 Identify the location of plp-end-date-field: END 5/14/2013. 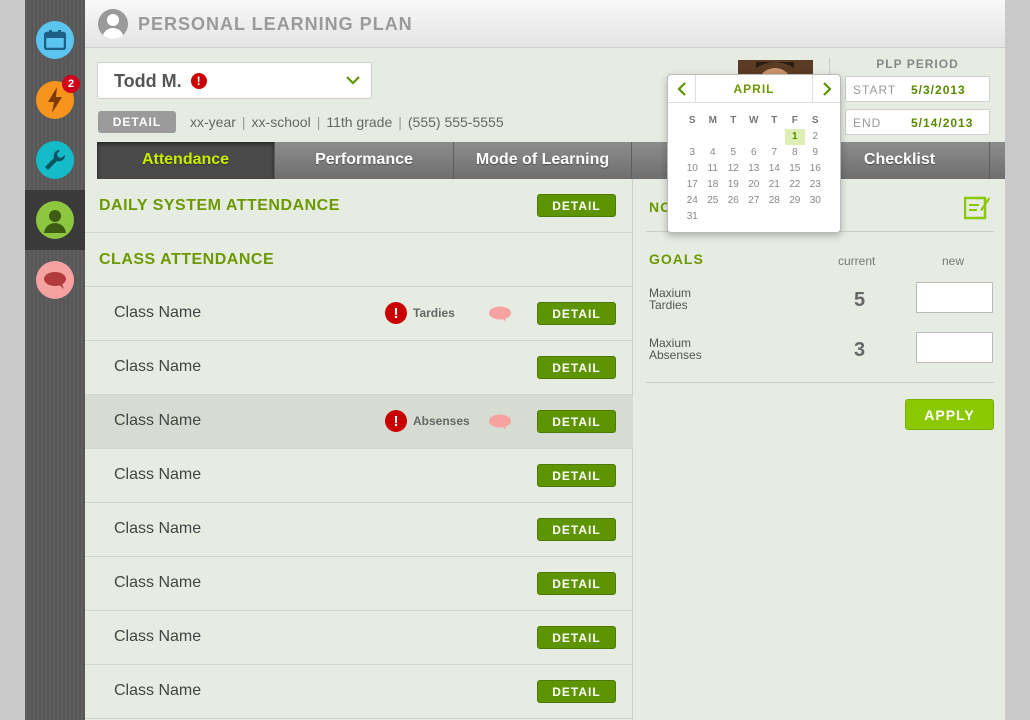
(917, 122).